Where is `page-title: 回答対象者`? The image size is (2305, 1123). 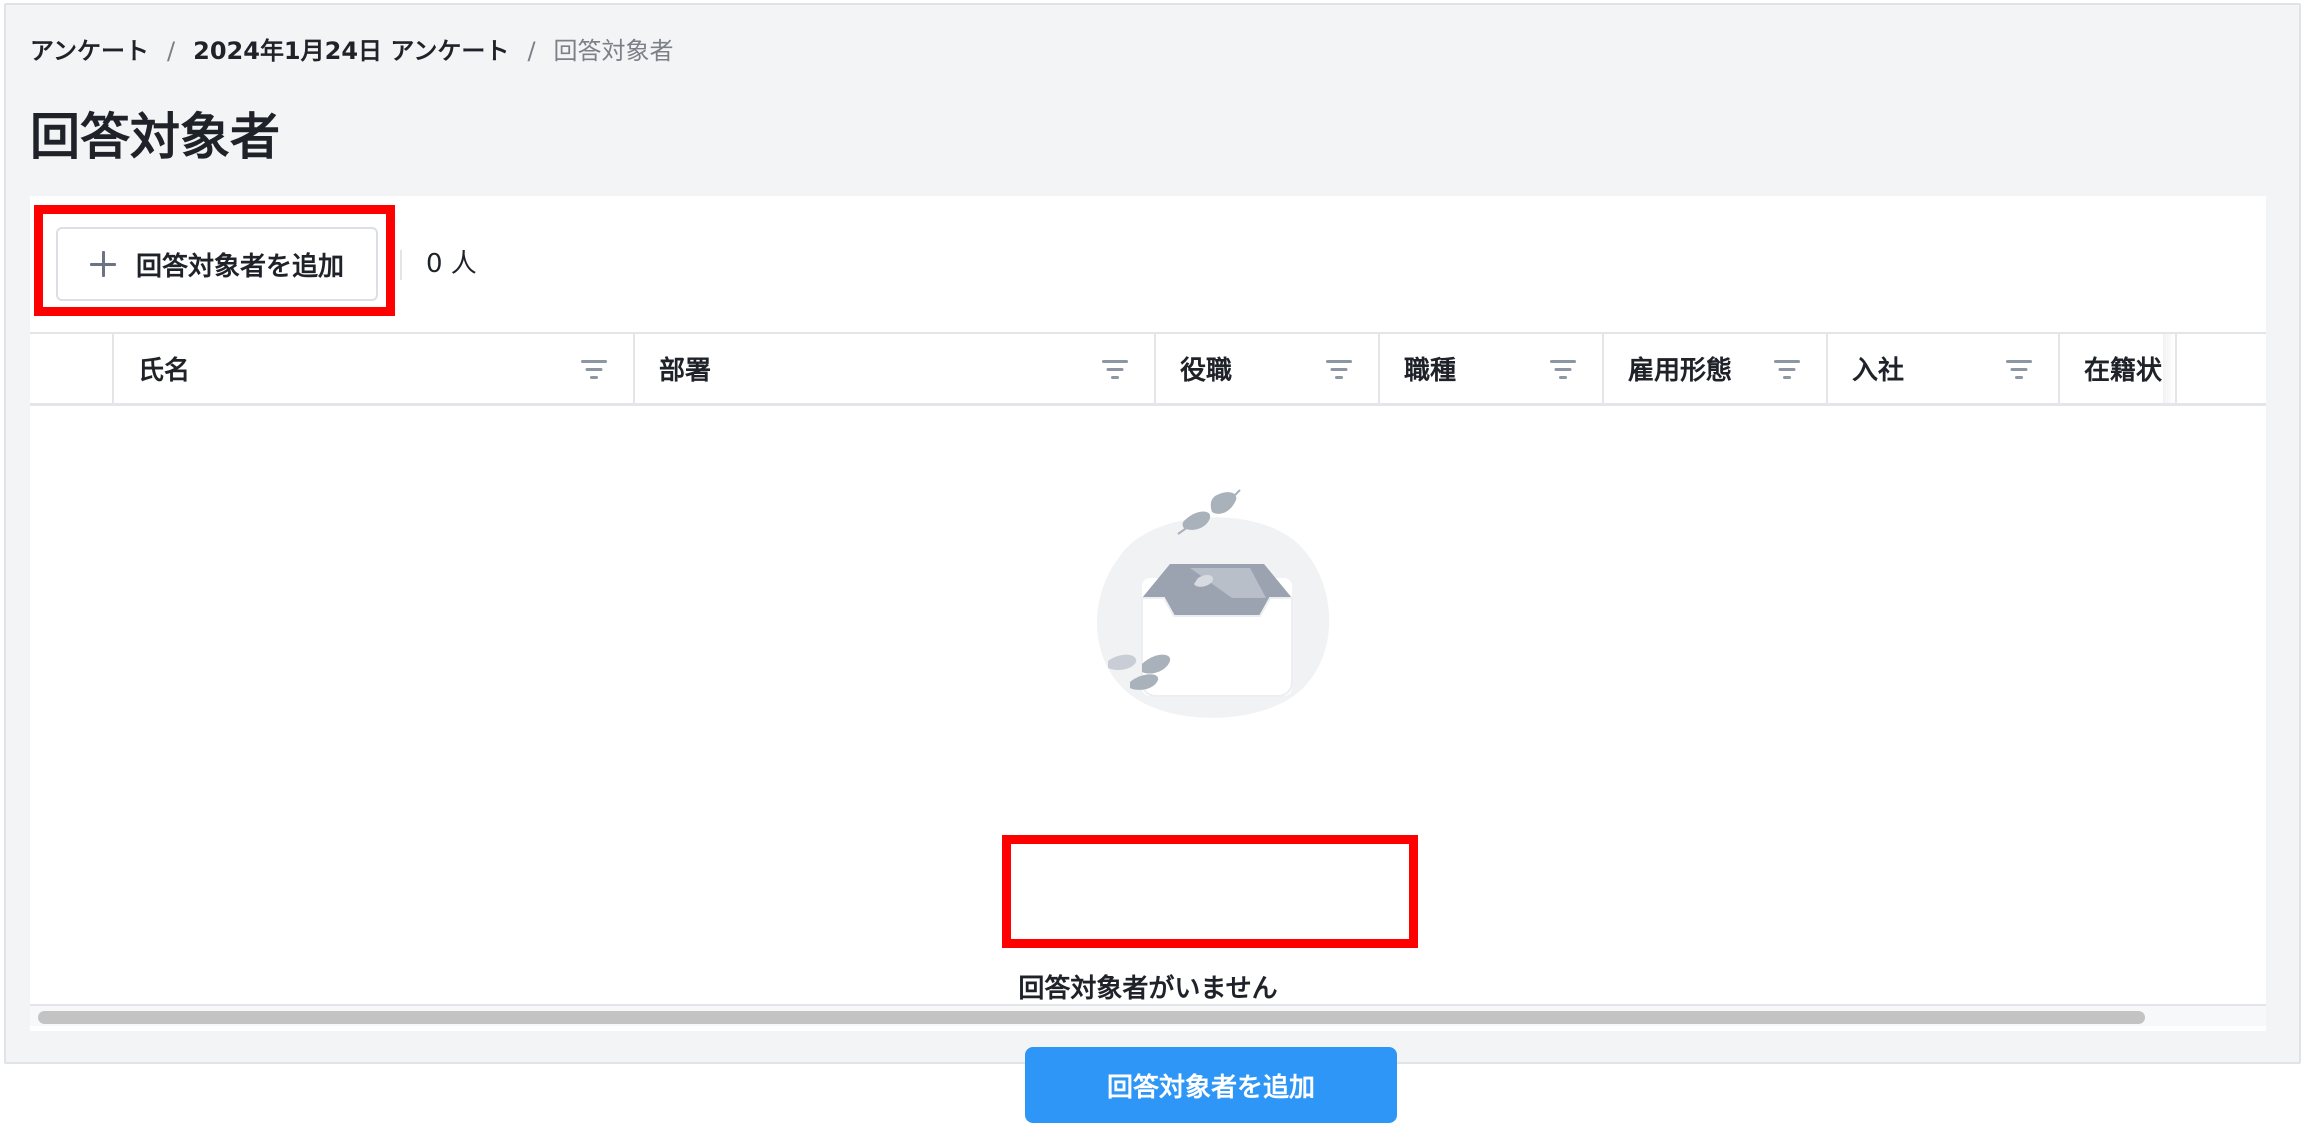
page-title: 回答対象者 is located at coordinates (155, 137).